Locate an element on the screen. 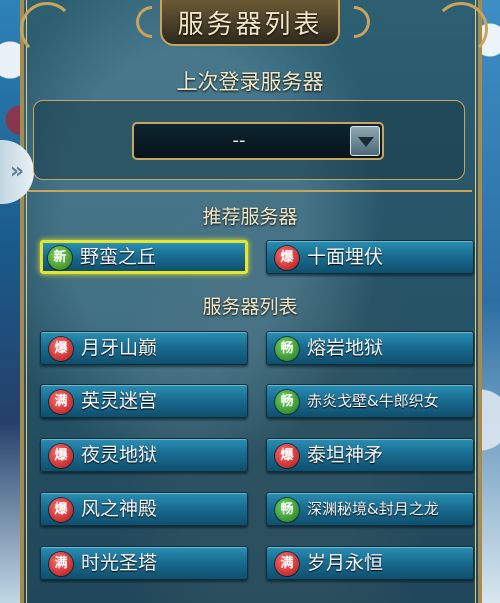  server-name: 夜灵地狱 is located at coordinates (119, 455).